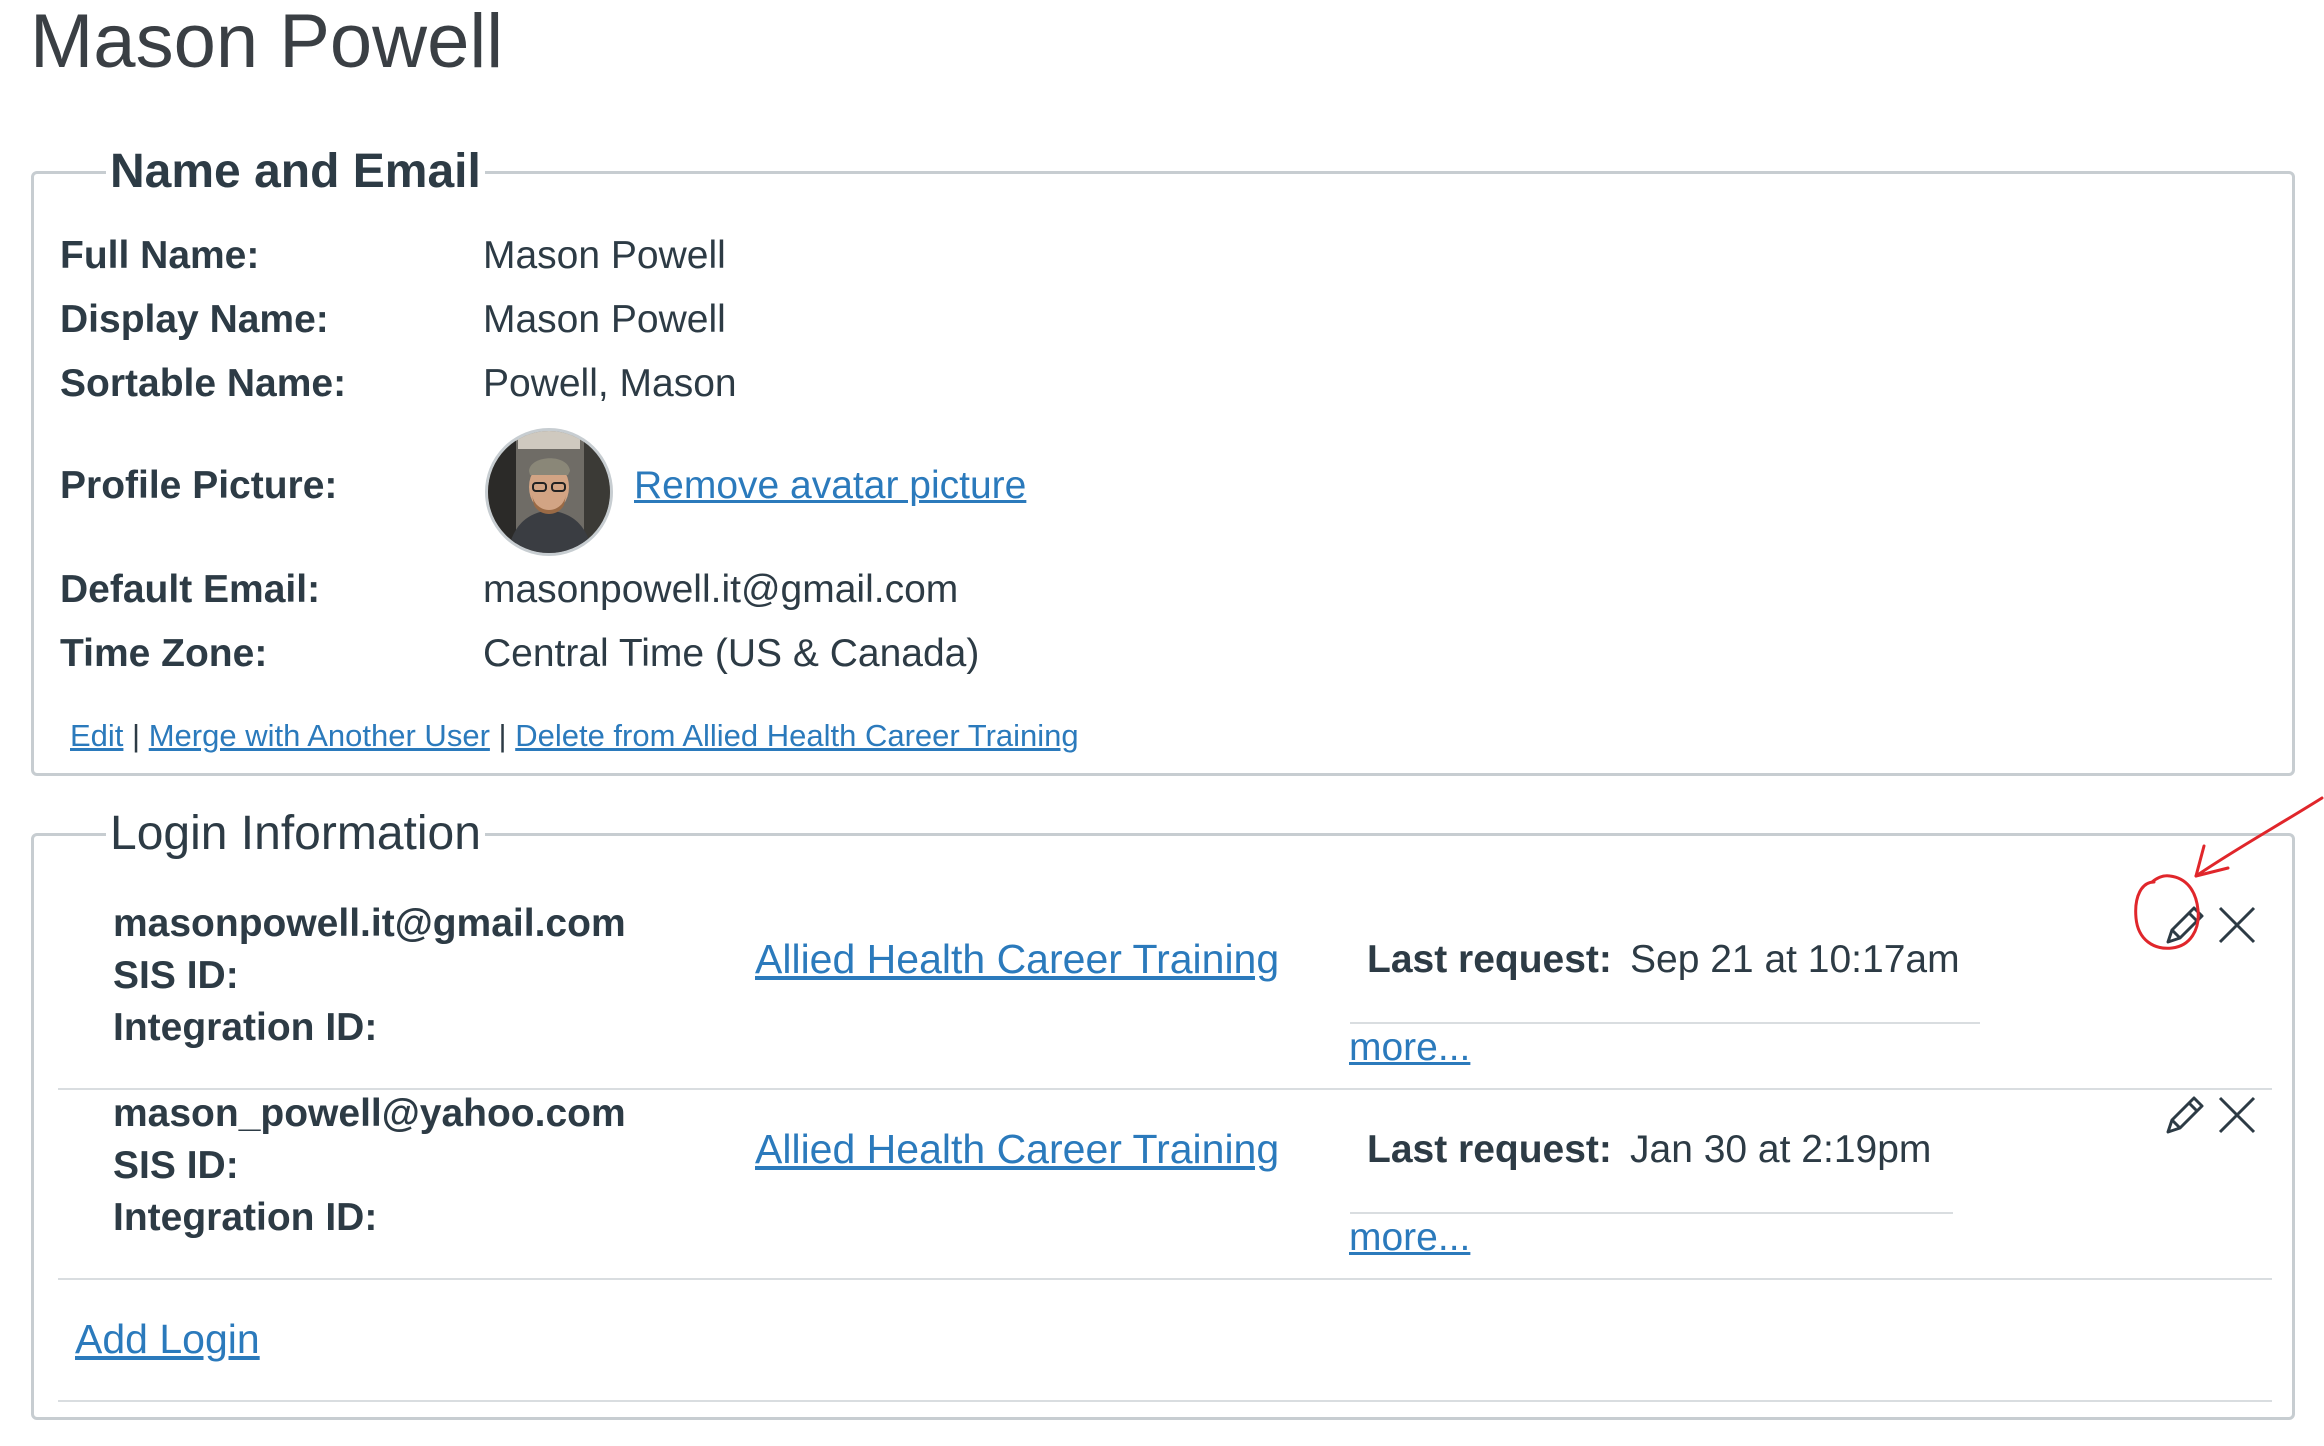 The height and width of the screenshot is (1446, 2324). What do you see at coordinates (194, 319) in the screenshot?
I see `display-name-label: Display Name:` at bounding box center [194, 319].